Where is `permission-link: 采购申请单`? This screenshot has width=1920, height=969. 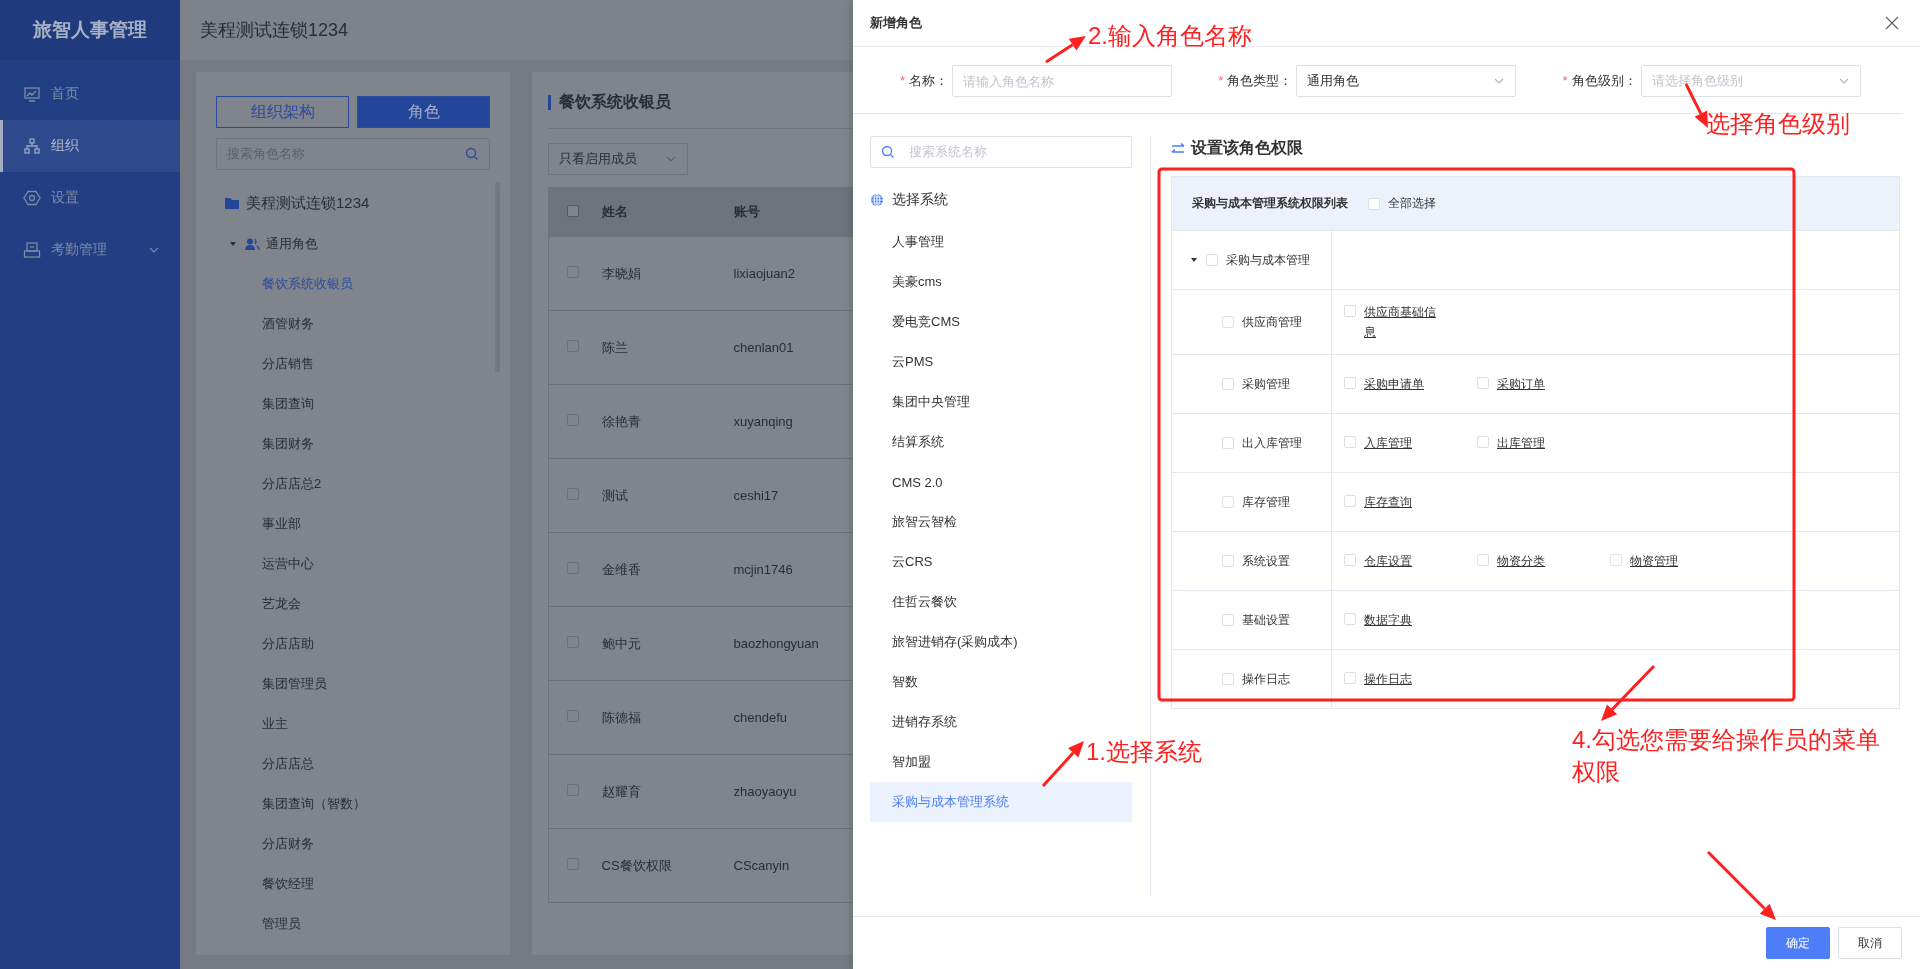
permission-link: 采购申请单 is located at coordinates (1394, 384).